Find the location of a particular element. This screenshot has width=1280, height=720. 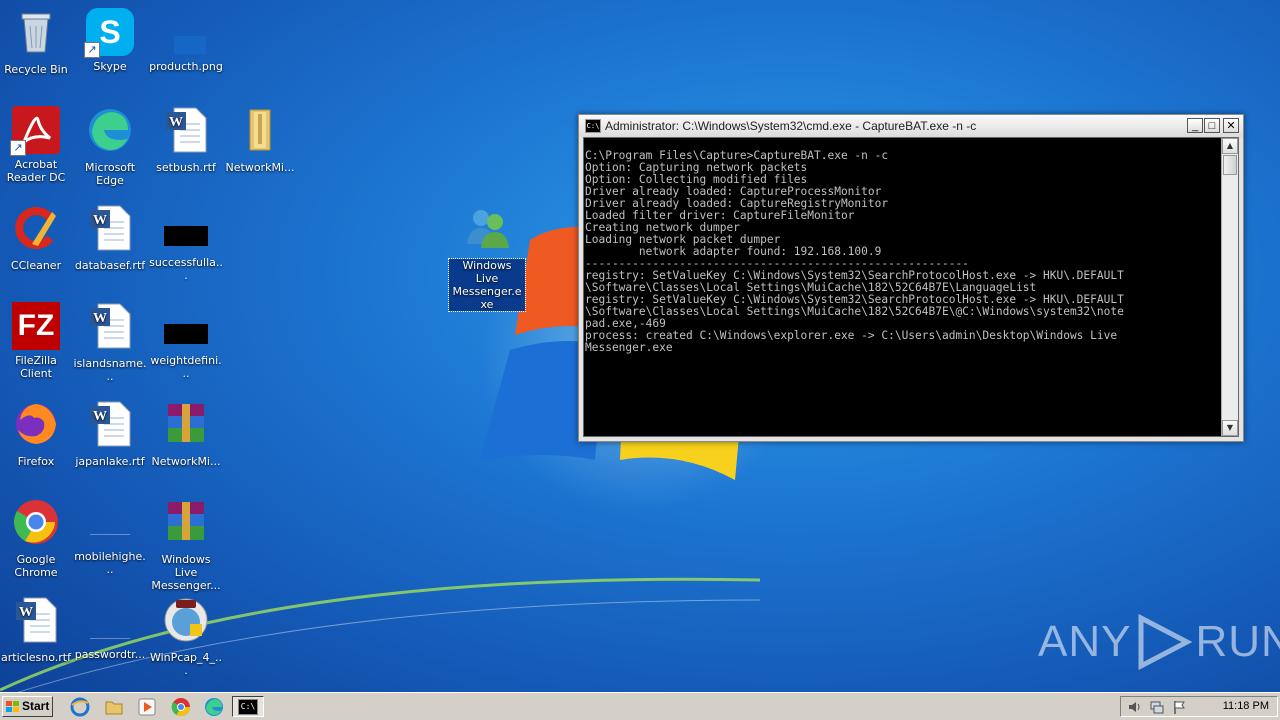

desktop-icon-chrome: Google Chrome is located at coordinates (37, 538).